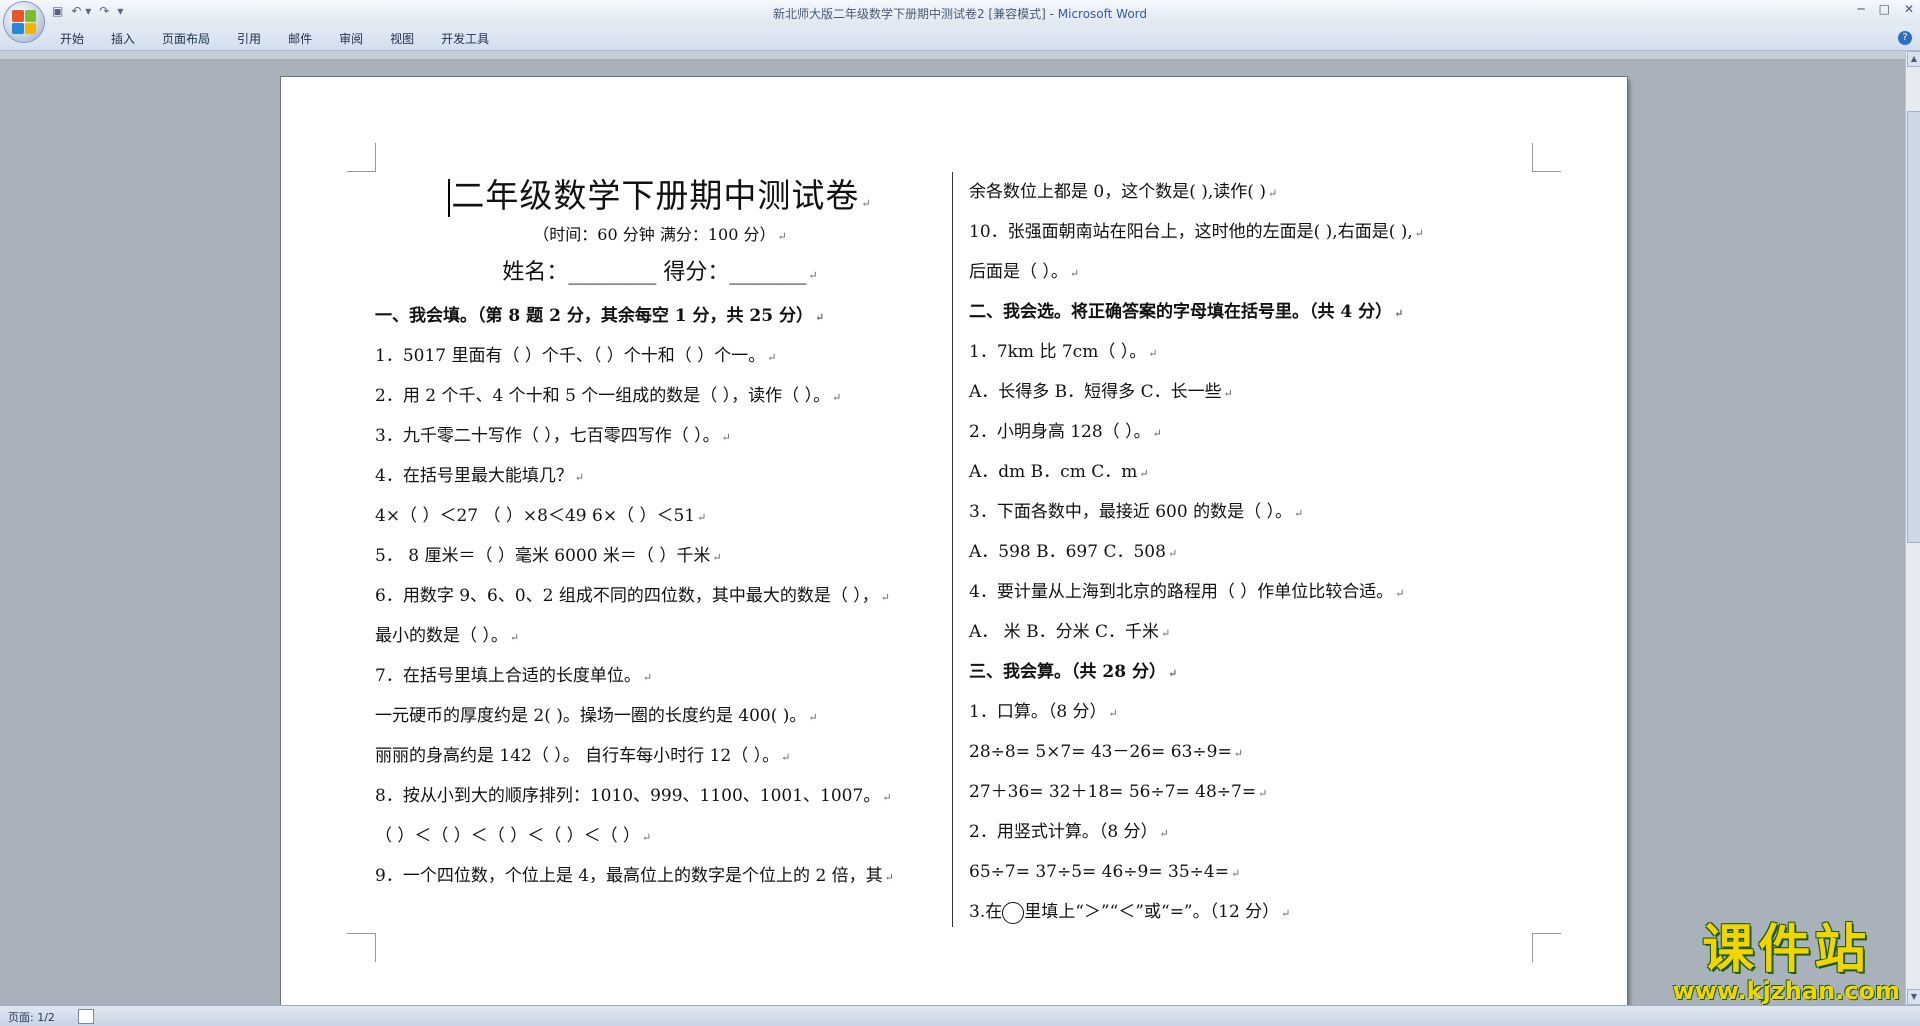  What do you see at coordinates (1095, 392) in the screenshot?
I see `question-text: A．长得多 B．短得多 C．长一些` at bounding box center [1095, 392].